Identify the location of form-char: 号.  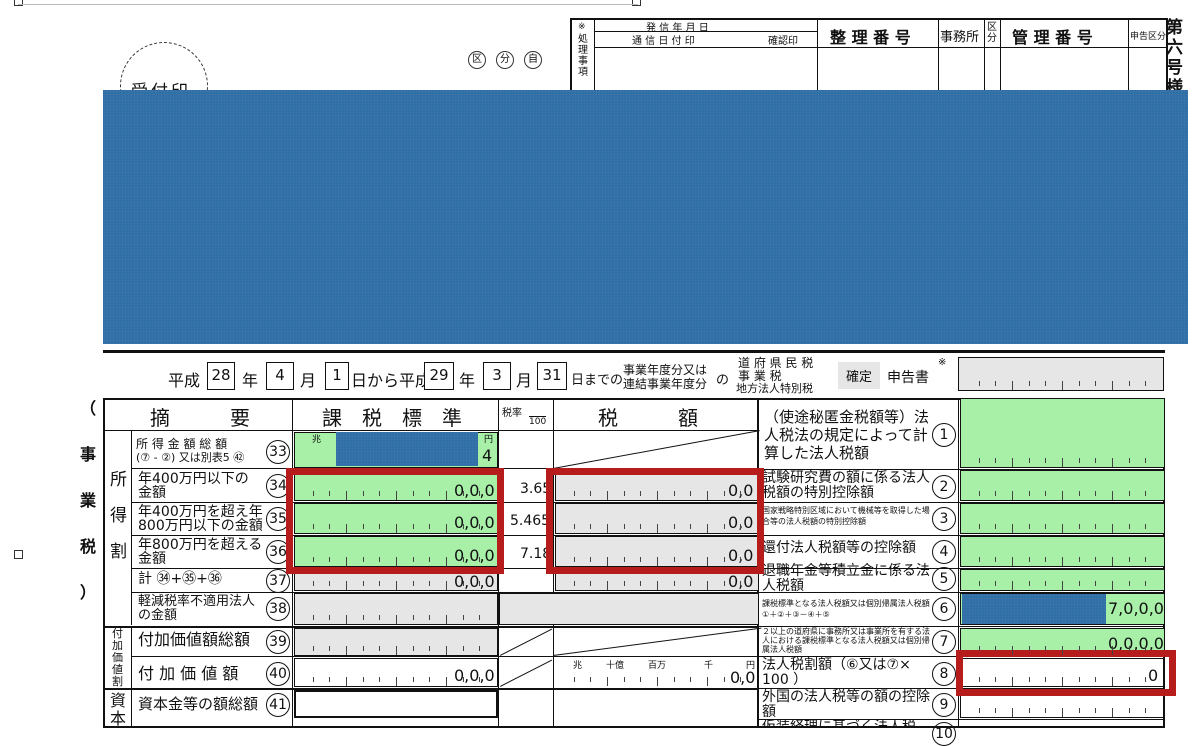
(1174, 68).